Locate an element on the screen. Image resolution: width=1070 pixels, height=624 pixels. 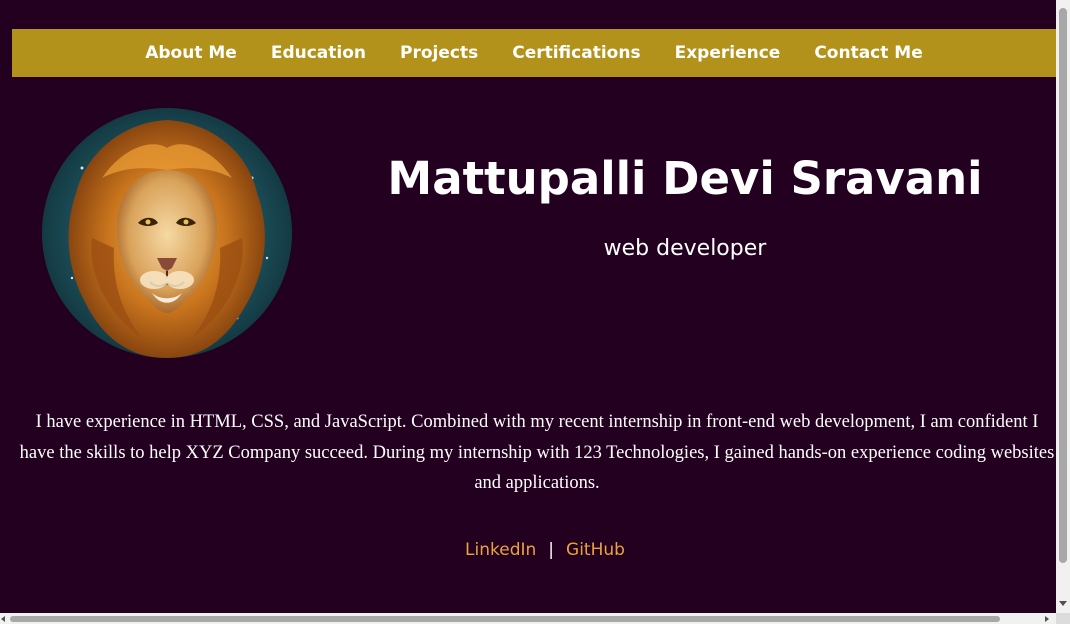
profile-avatar is located at coordinates (167, 233).